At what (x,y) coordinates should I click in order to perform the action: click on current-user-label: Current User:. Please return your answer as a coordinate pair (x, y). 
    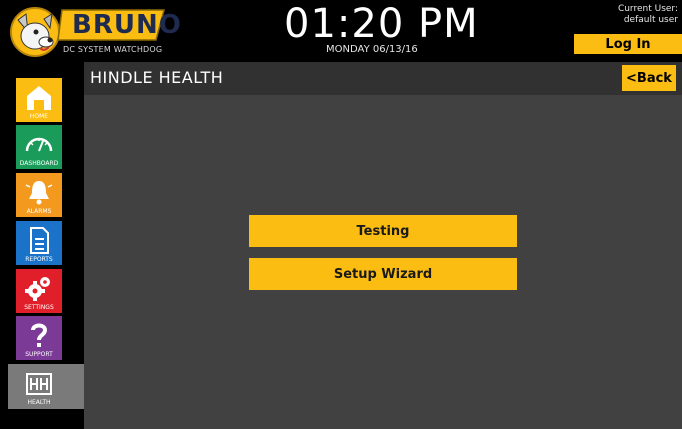
    Looking at the image, I should click on (647, 9).